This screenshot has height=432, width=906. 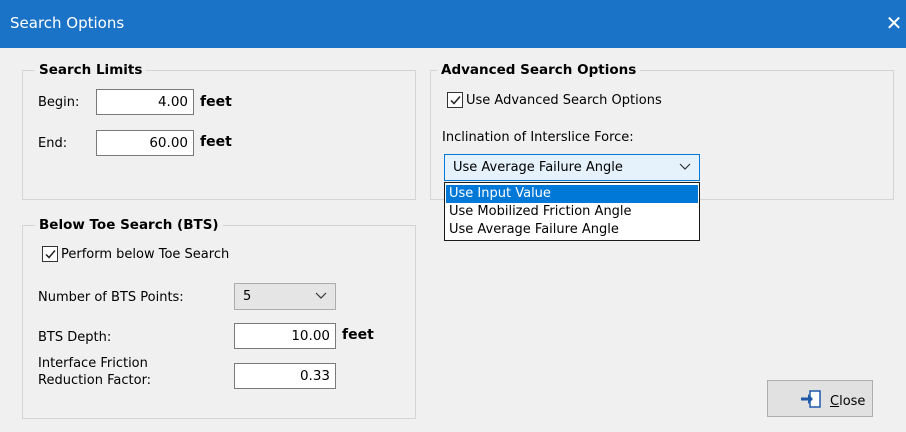 I want to click on bts-depth-label: BTS Depth:, so click(x=75, y=337).